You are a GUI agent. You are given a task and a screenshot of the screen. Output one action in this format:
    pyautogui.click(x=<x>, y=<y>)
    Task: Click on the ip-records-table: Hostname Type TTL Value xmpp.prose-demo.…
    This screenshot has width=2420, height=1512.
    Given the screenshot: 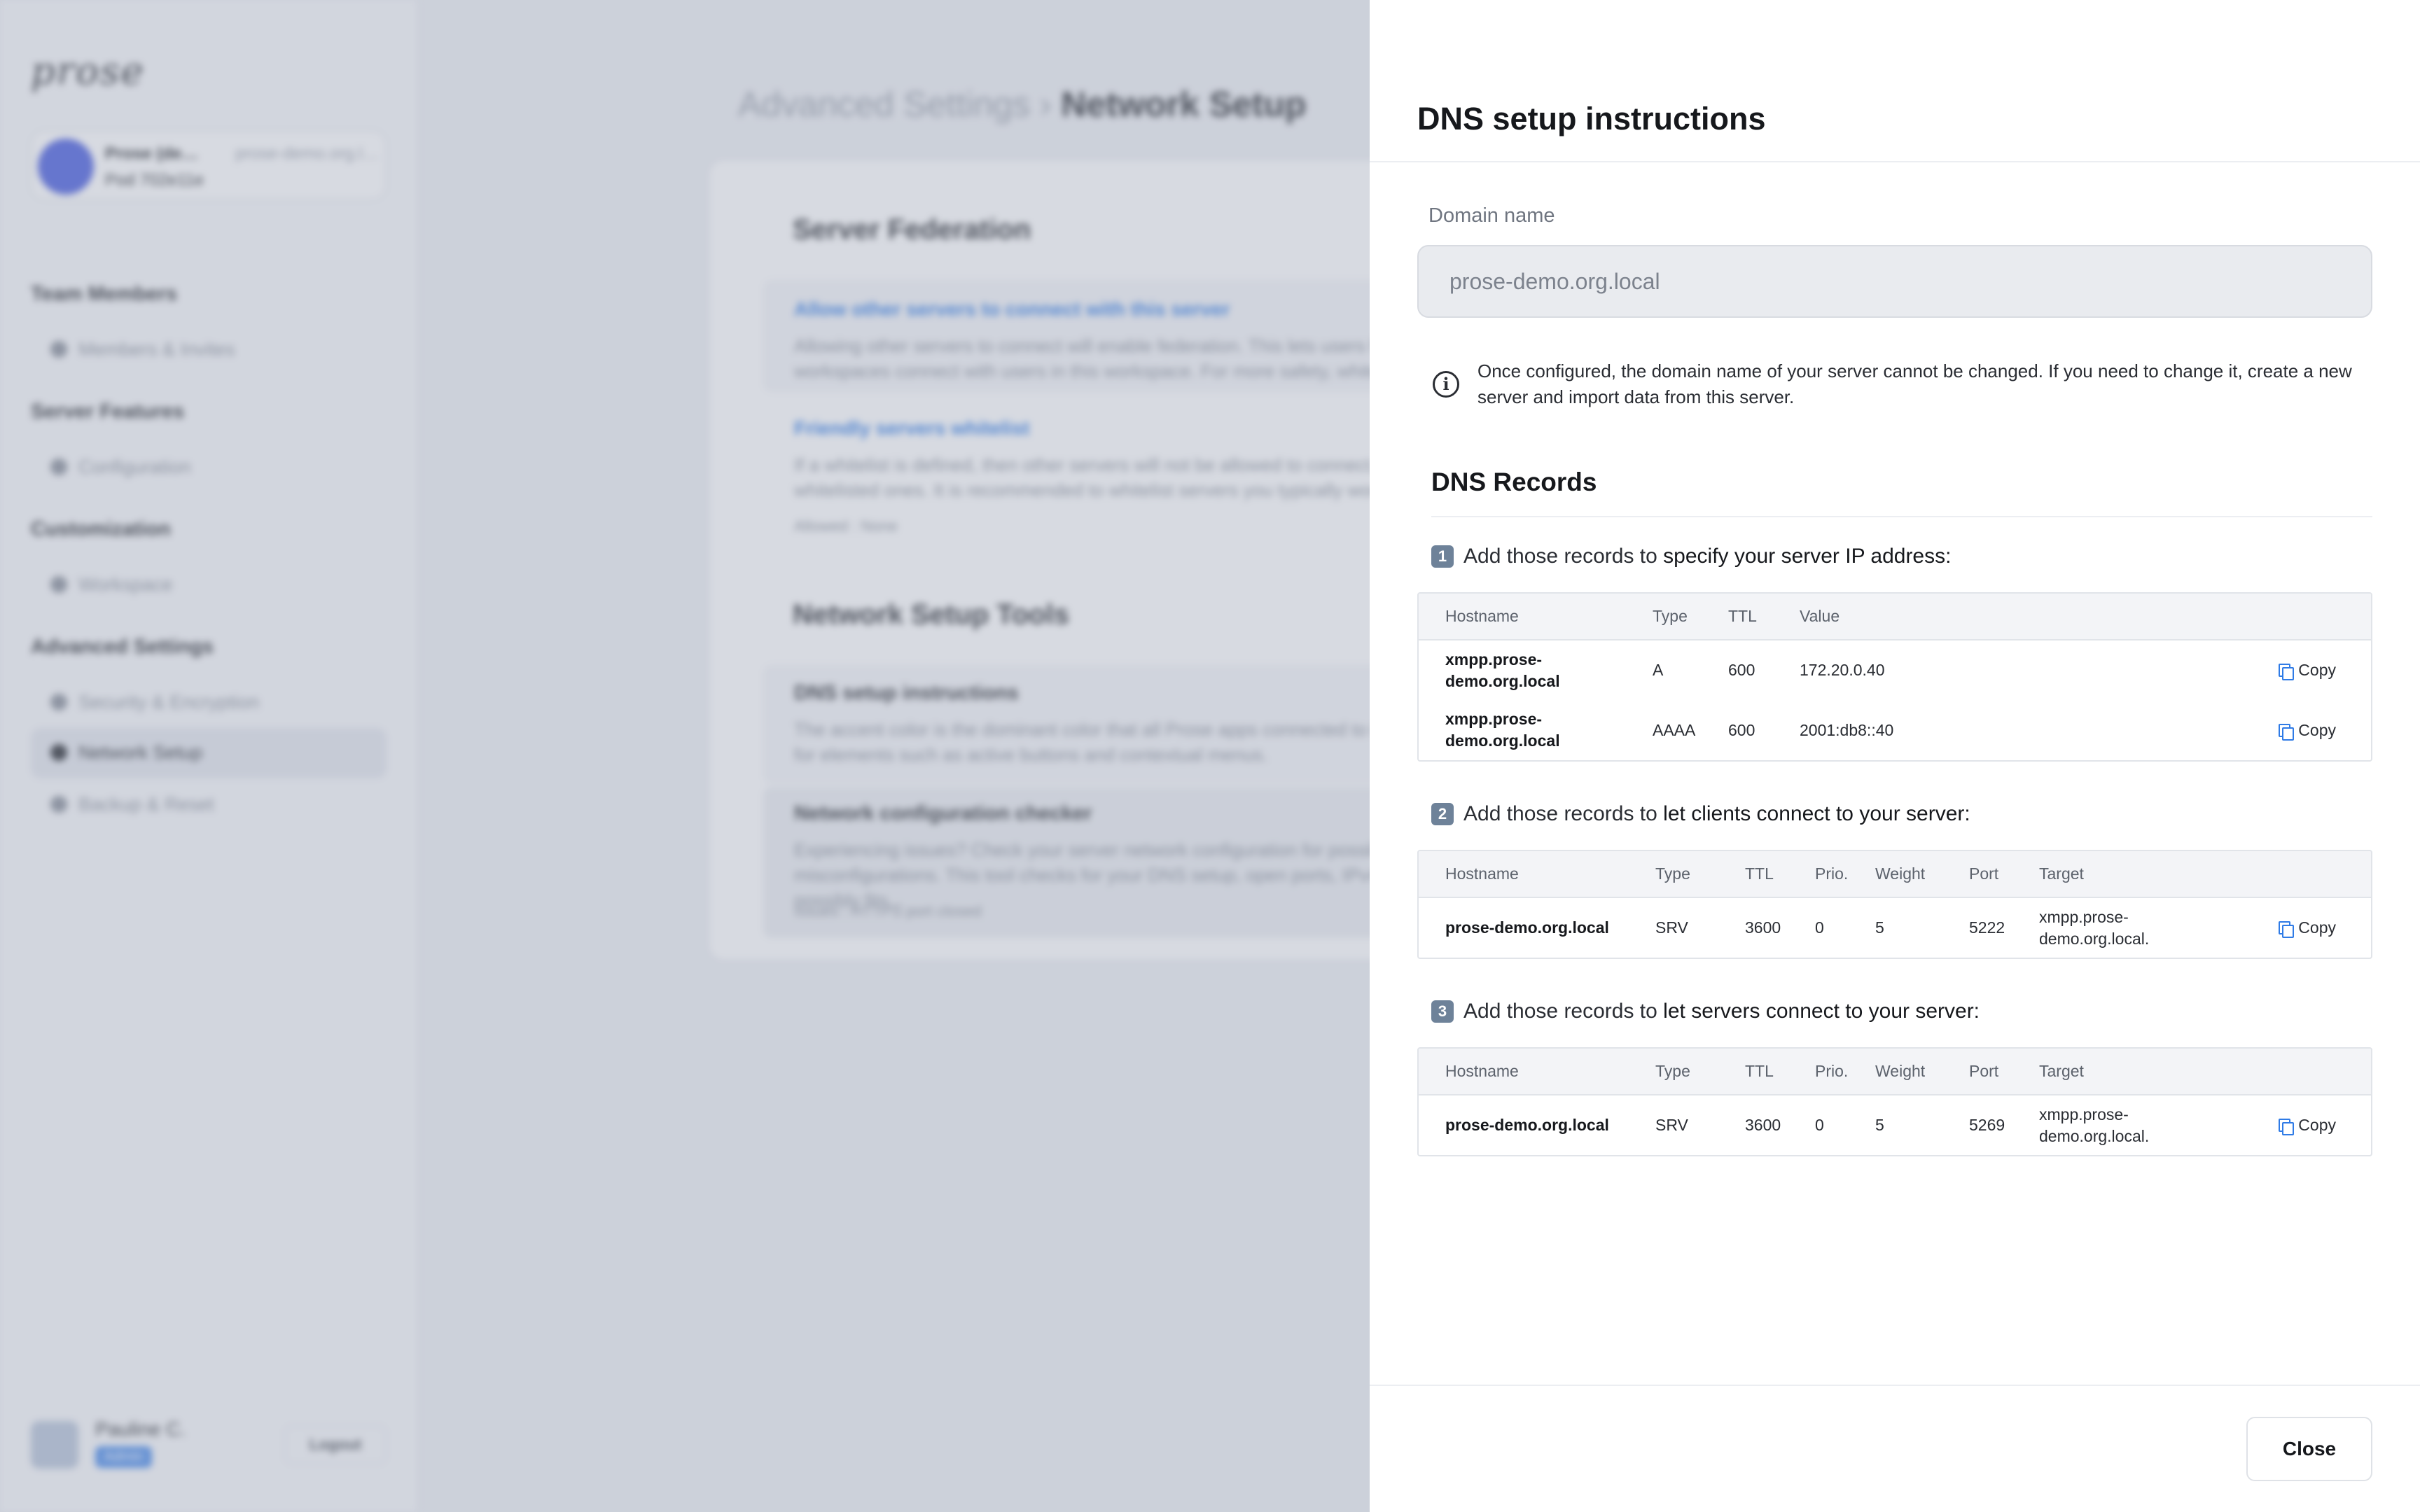 What is the action you would take?
    pyautogui.click(x=1894, y=677)
    